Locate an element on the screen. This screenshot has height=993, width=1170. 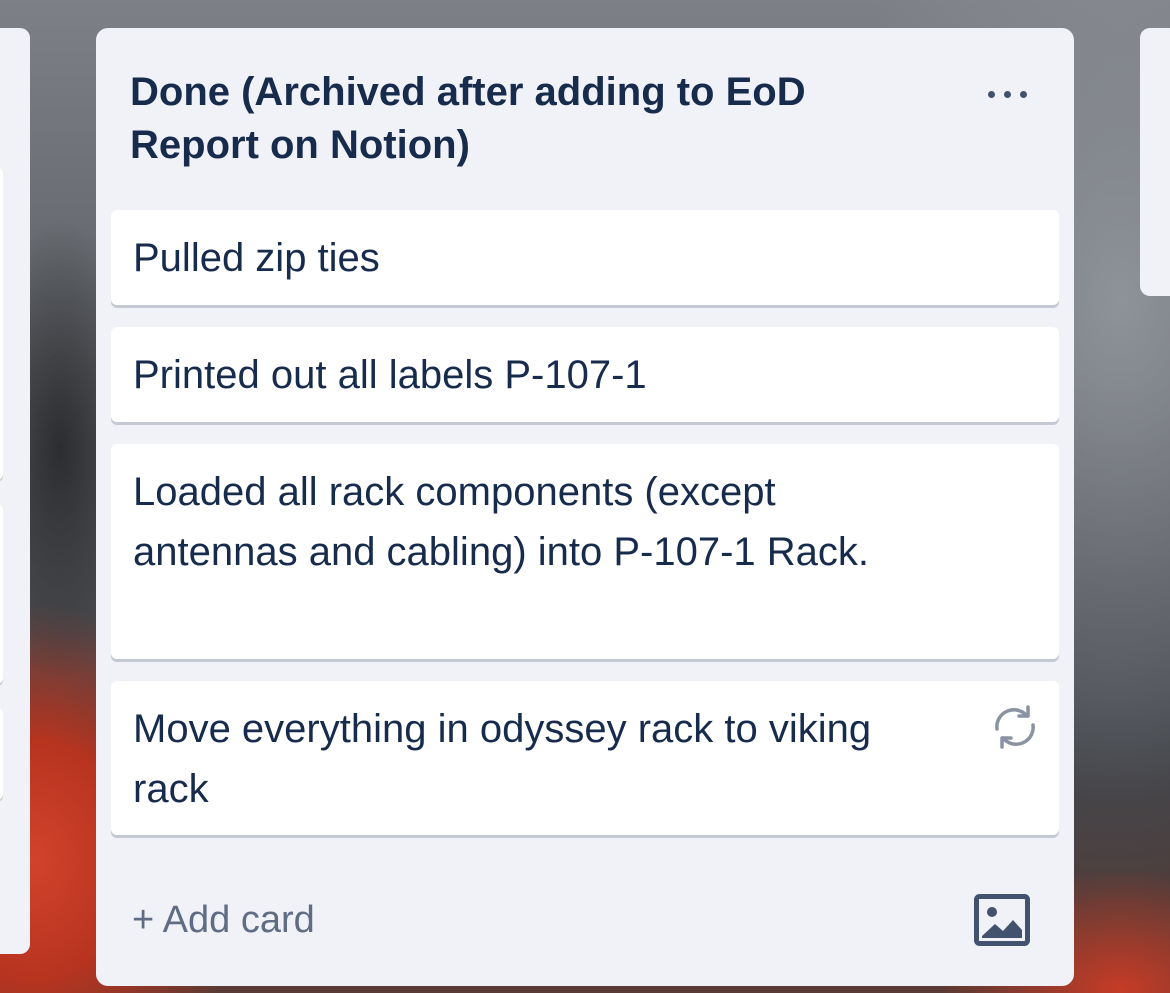
list-menu-button is located at coordinates (1007, 94).